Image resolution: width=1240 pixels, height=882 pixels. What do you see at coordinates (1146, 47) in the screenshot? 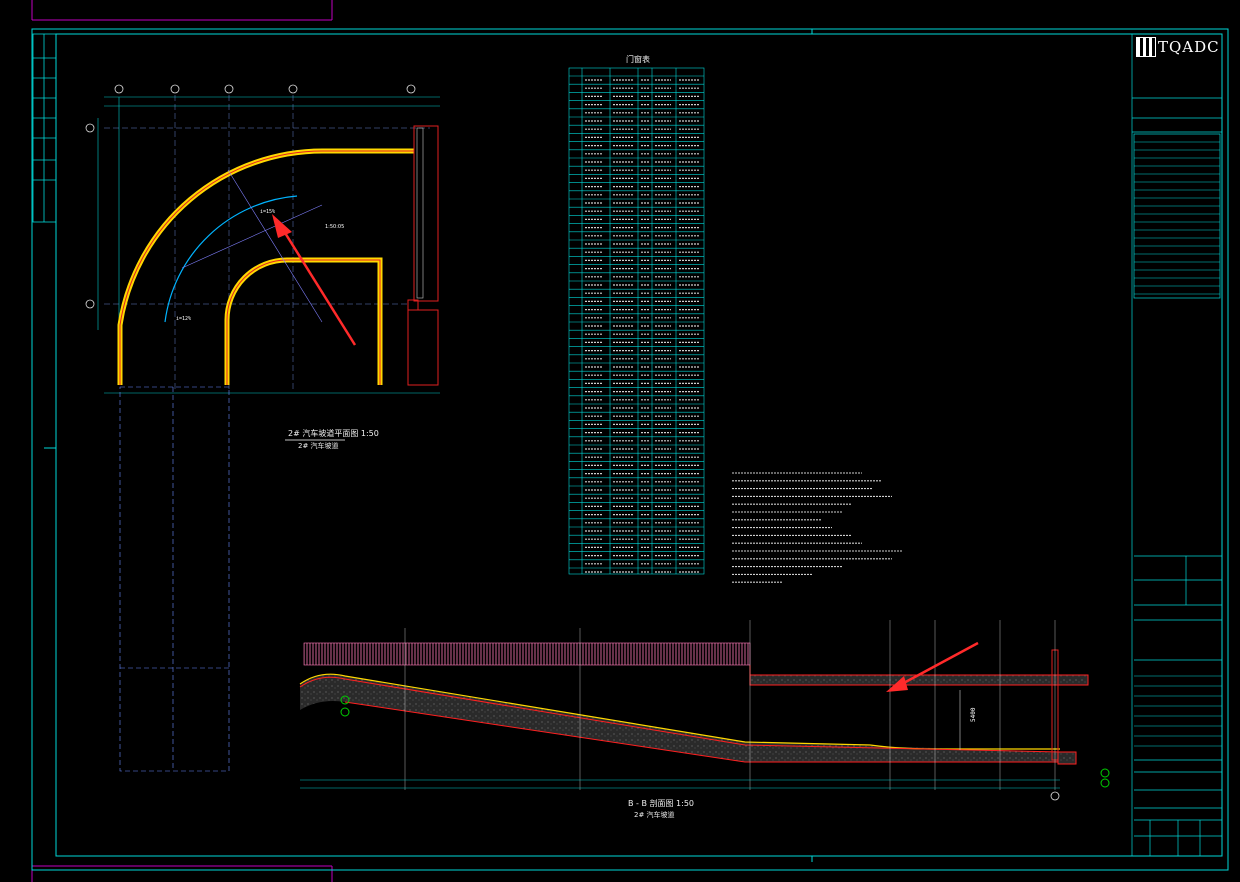
I see `company-logo-icon` at bounding box center [1146, 47].